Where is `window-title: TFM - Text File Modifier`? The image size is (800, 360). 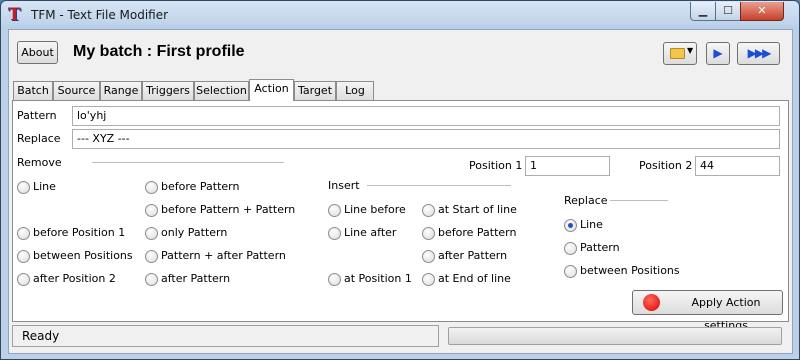
window-title: TFM - Text File Modifier is located at coordinates (100, 15).